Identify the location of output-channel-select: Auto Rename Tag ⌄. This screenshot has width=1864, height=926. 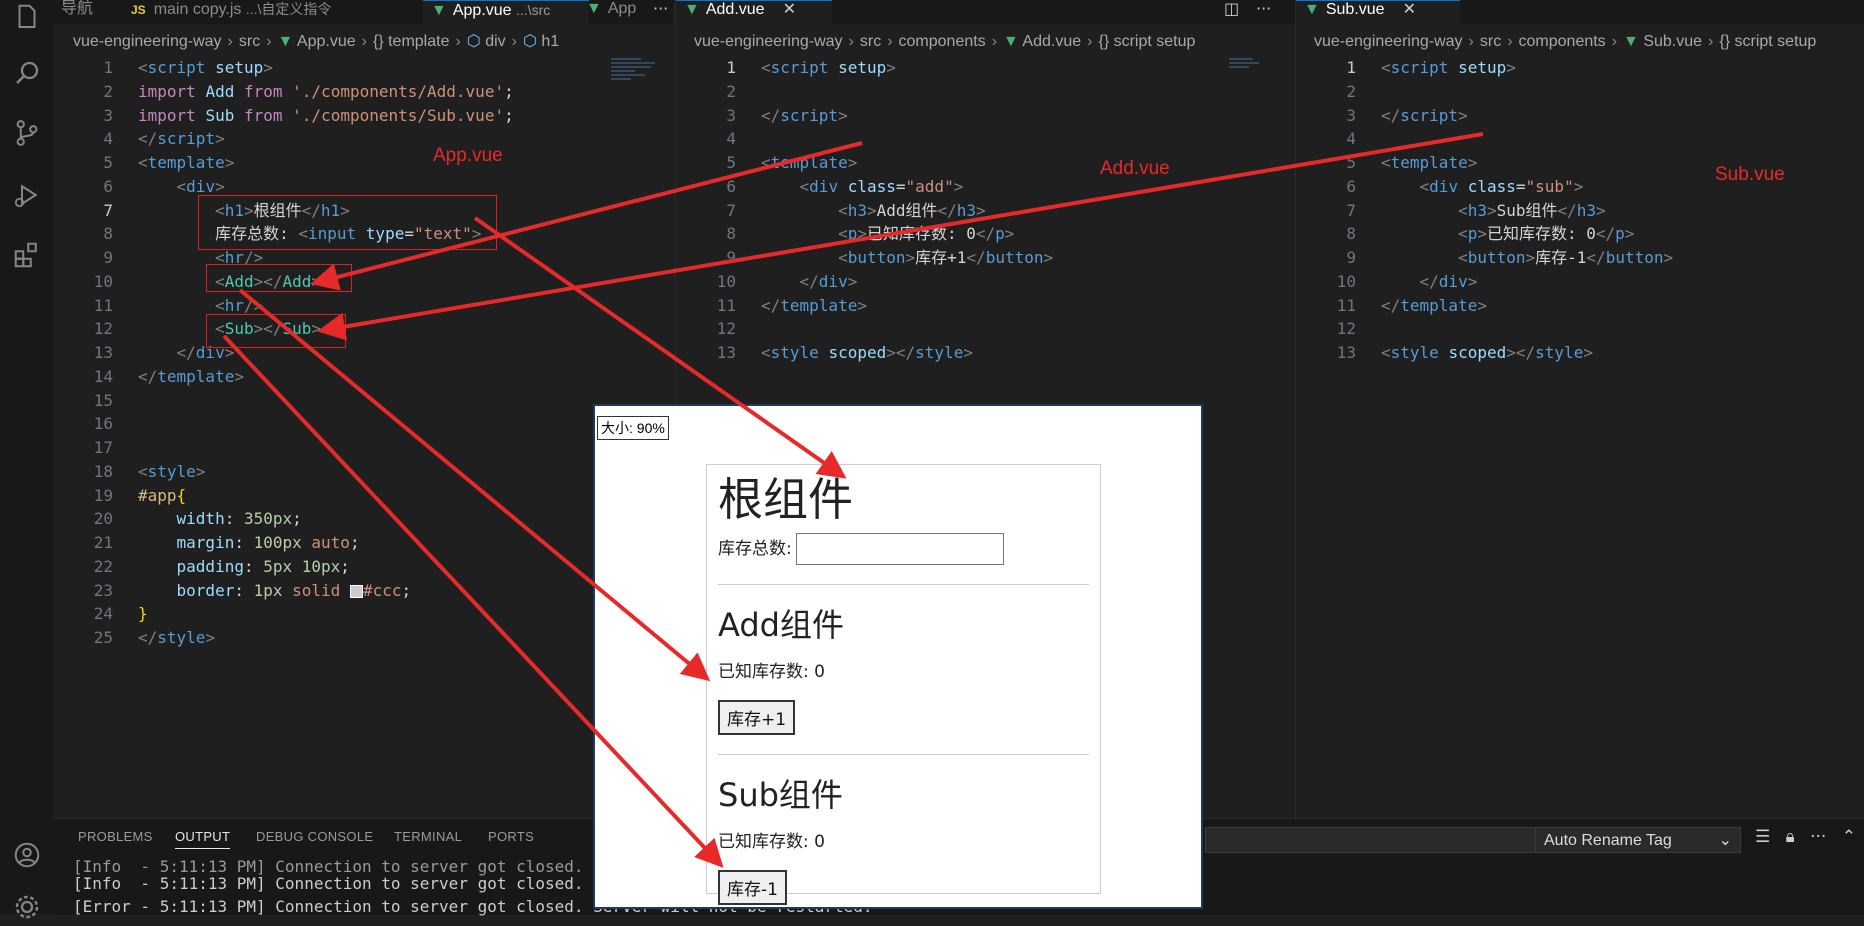
(1638, 840).